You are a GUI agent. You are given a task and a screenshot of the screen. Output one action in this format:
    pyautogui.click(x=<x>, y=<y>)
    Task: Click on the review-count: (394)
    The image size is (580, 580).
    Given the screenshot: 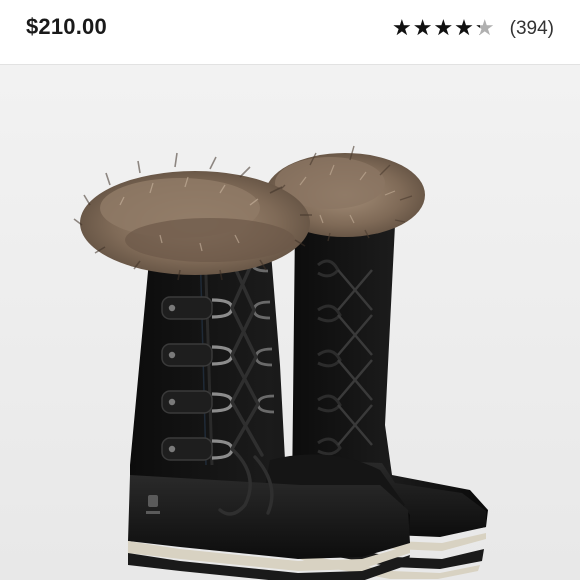 What is the action you would take?
    pyautogui.click(x=532, y=29)
    